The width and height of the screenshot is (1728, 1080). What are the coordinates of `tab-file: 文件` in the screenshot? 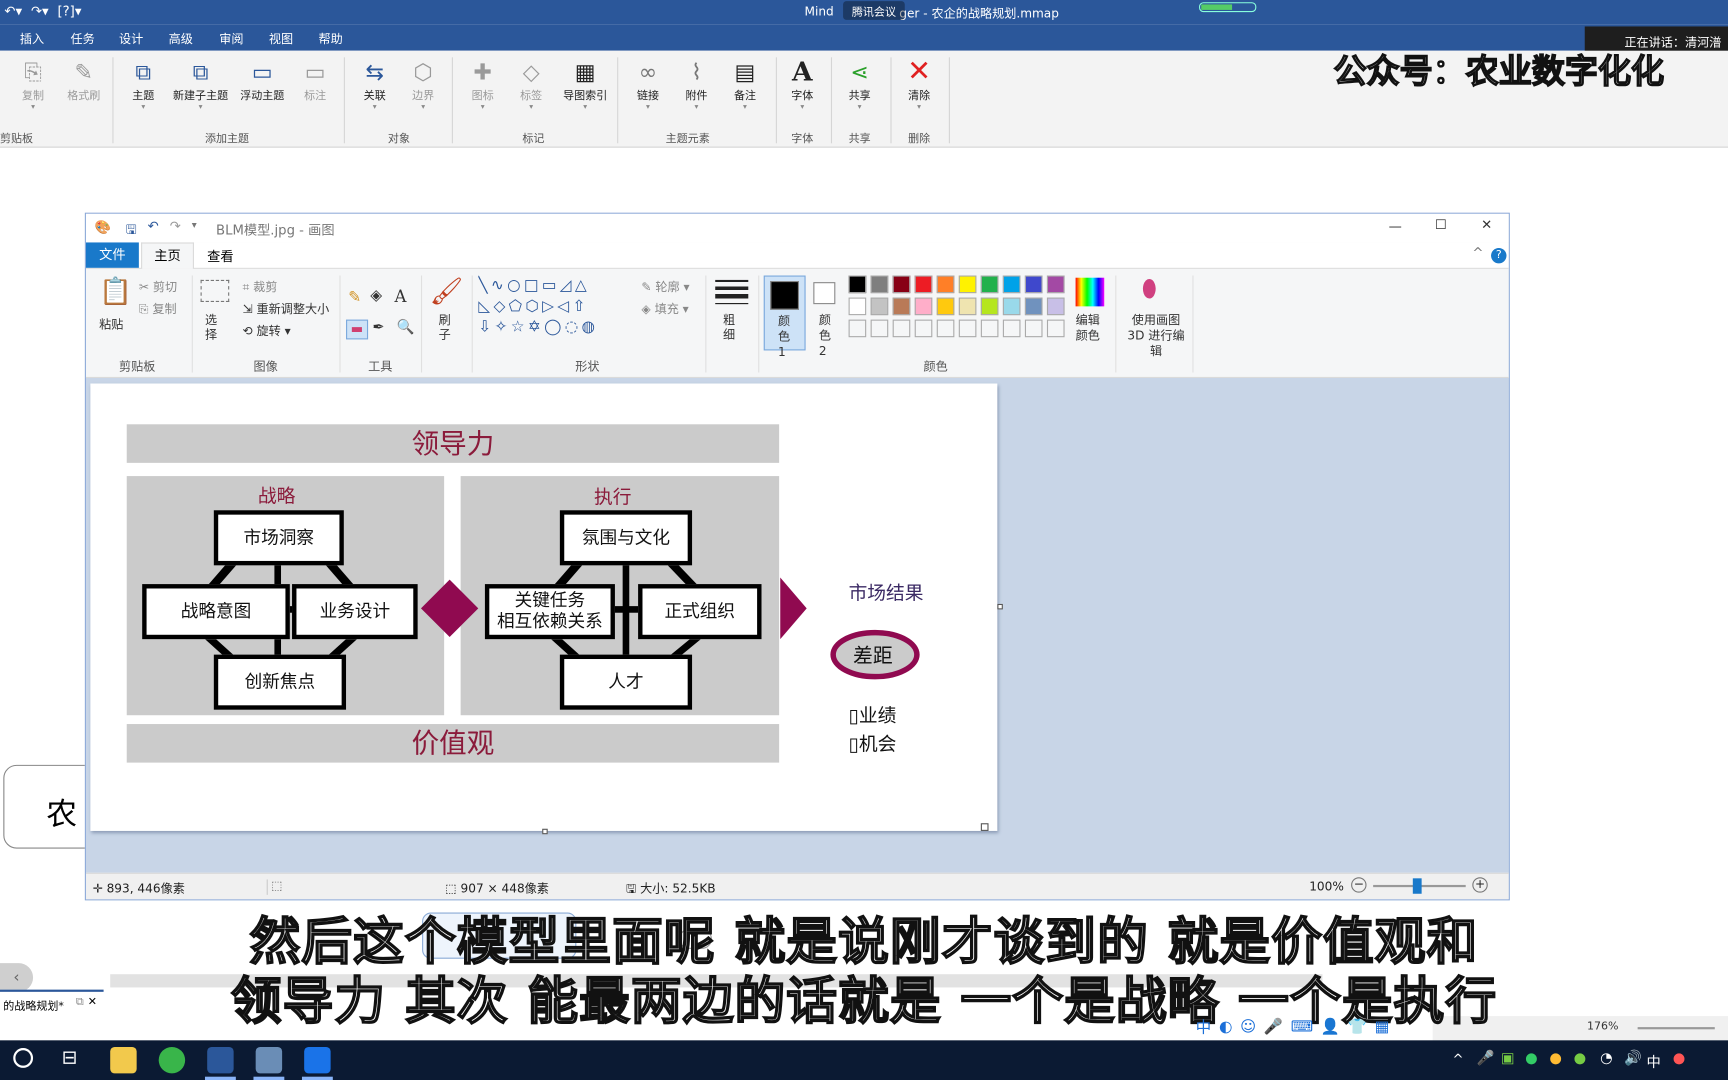 It's located at (112, 255).